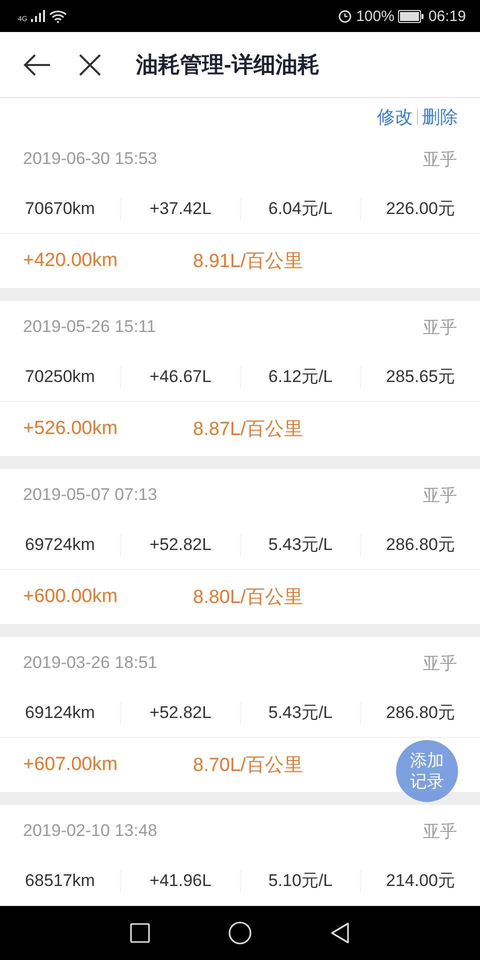 Image resolution: width=480 pixels, height=960 pixels. I want to click on back-nav-button, so click(340, 933).